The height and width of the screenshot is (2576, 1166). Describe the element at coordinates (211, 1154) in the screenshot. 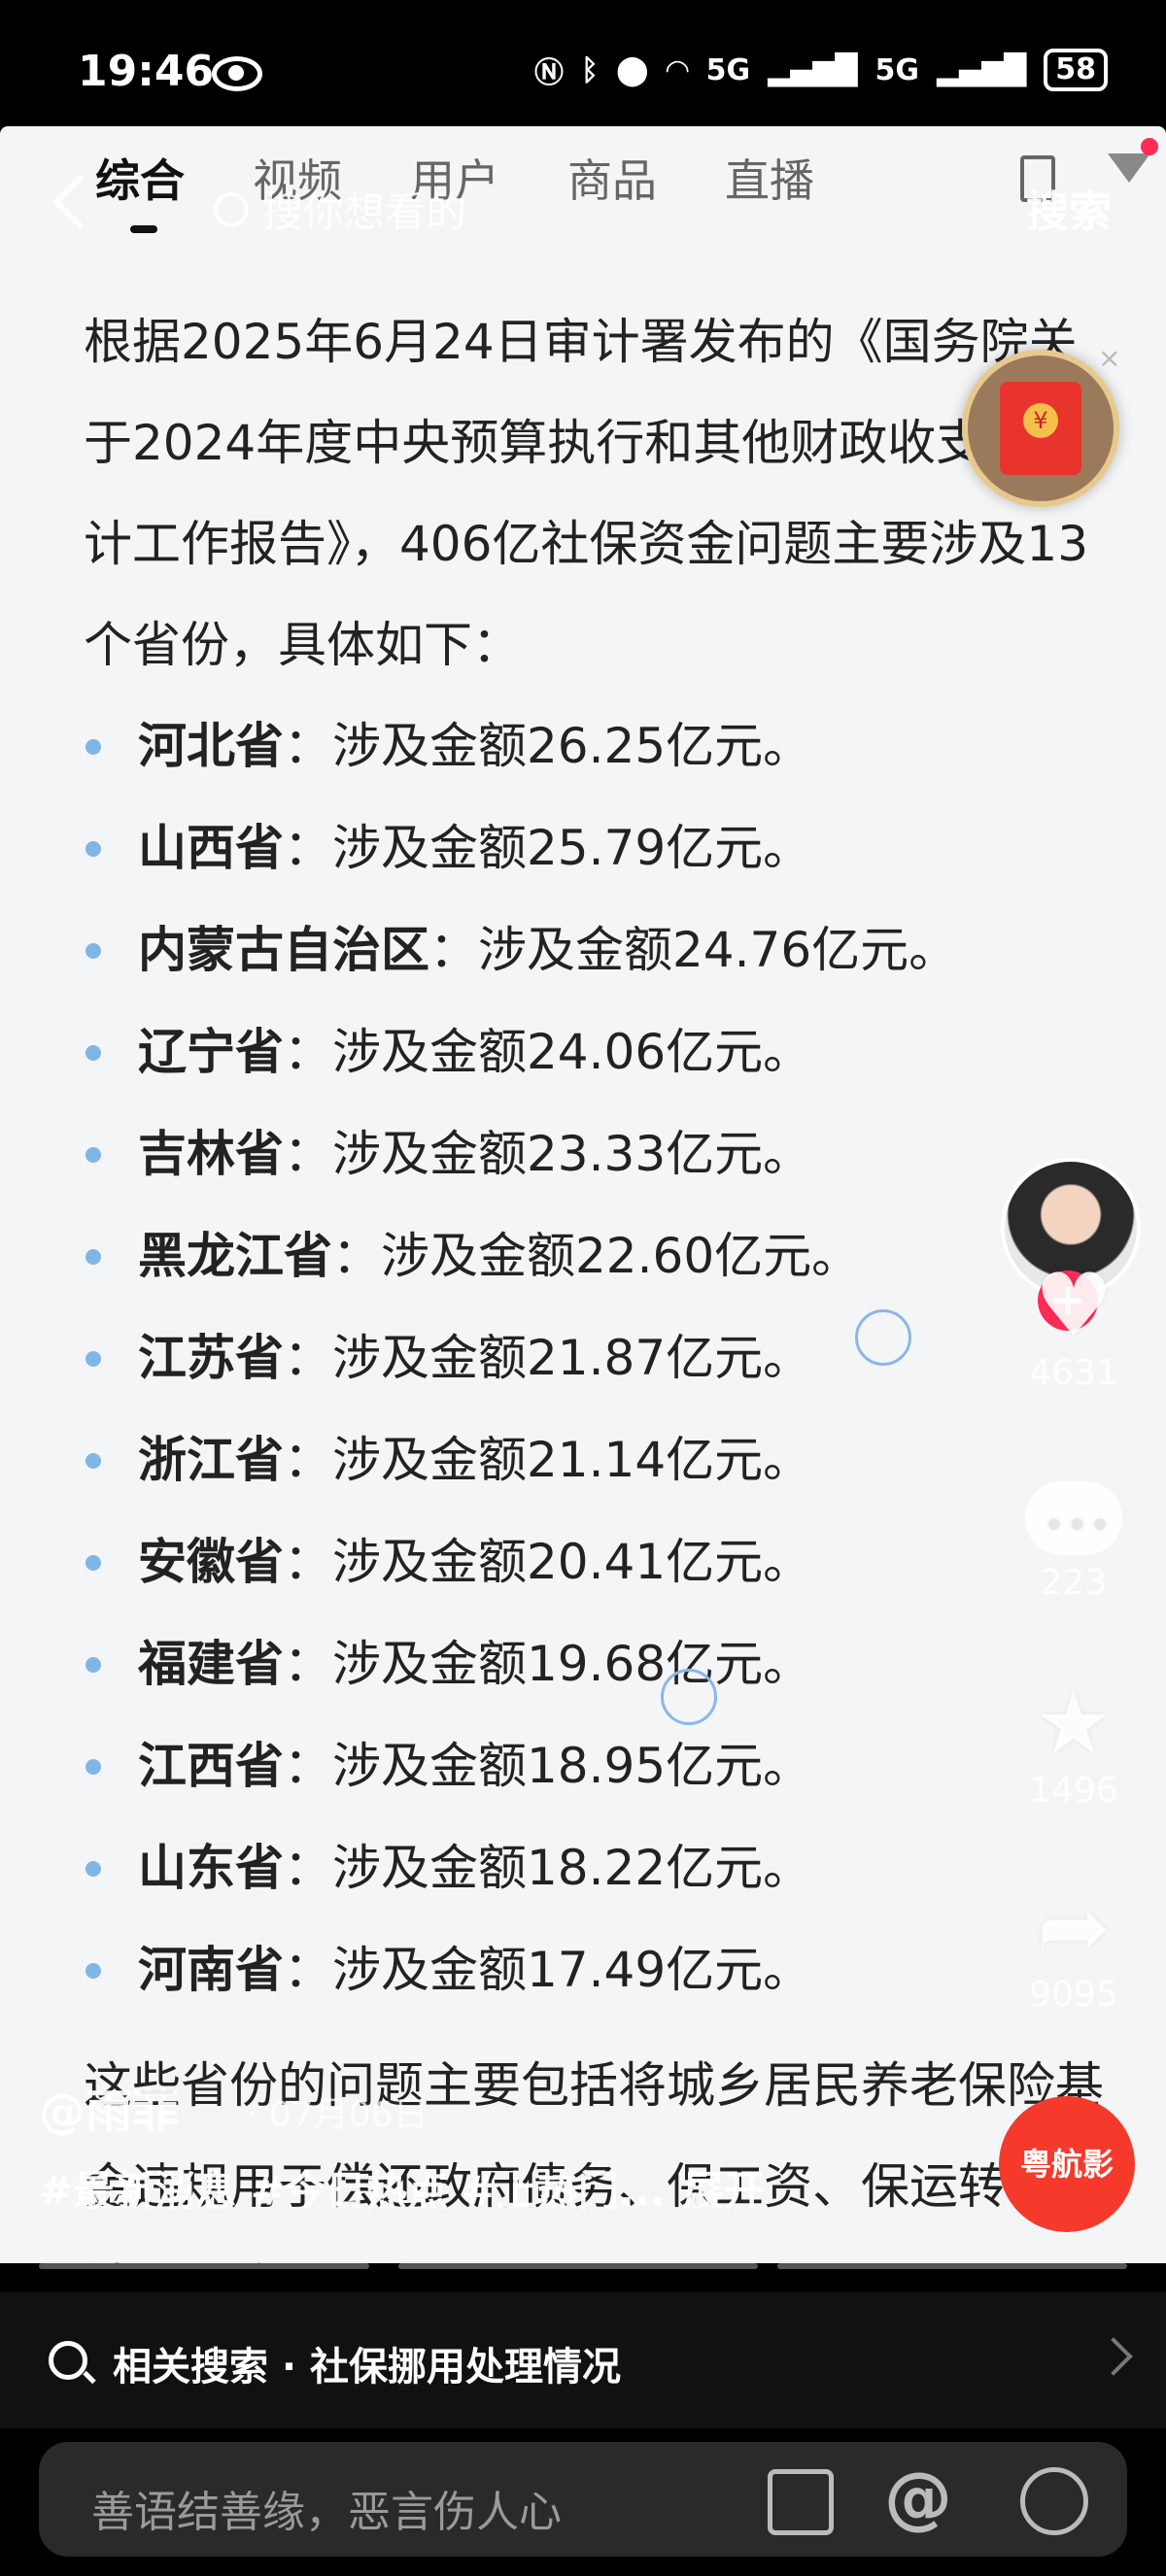

I see `province-name: 吉林省` at that location.